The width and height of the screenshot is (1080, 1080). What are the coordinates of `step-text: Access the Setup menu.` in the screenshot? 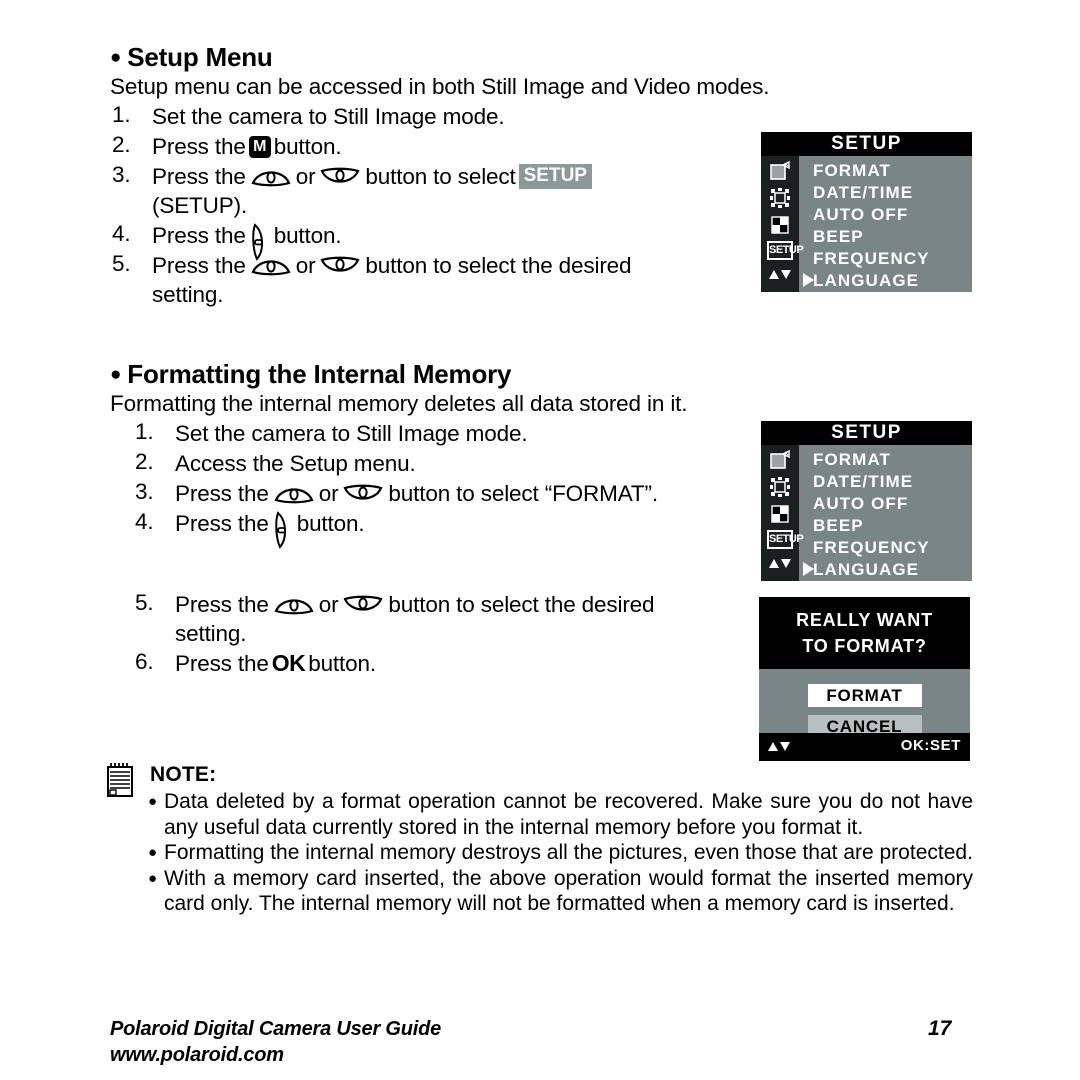 It's located at (295, 463).